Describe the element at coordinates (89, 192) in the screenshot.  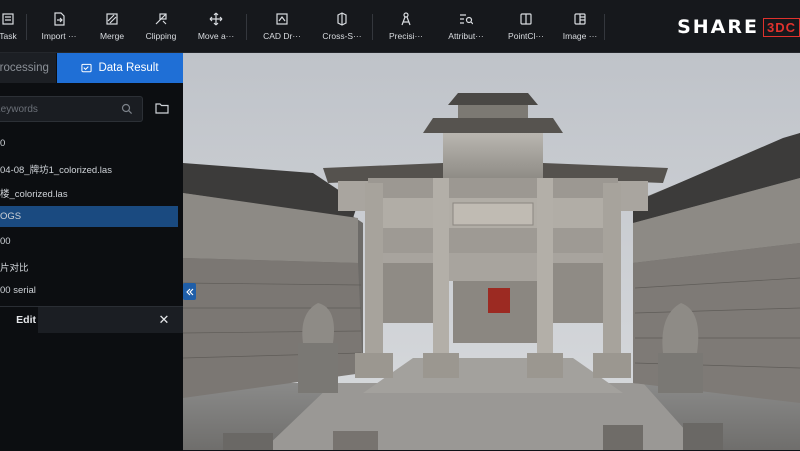
I see `list-item: 楼_colorized.las` at that location.